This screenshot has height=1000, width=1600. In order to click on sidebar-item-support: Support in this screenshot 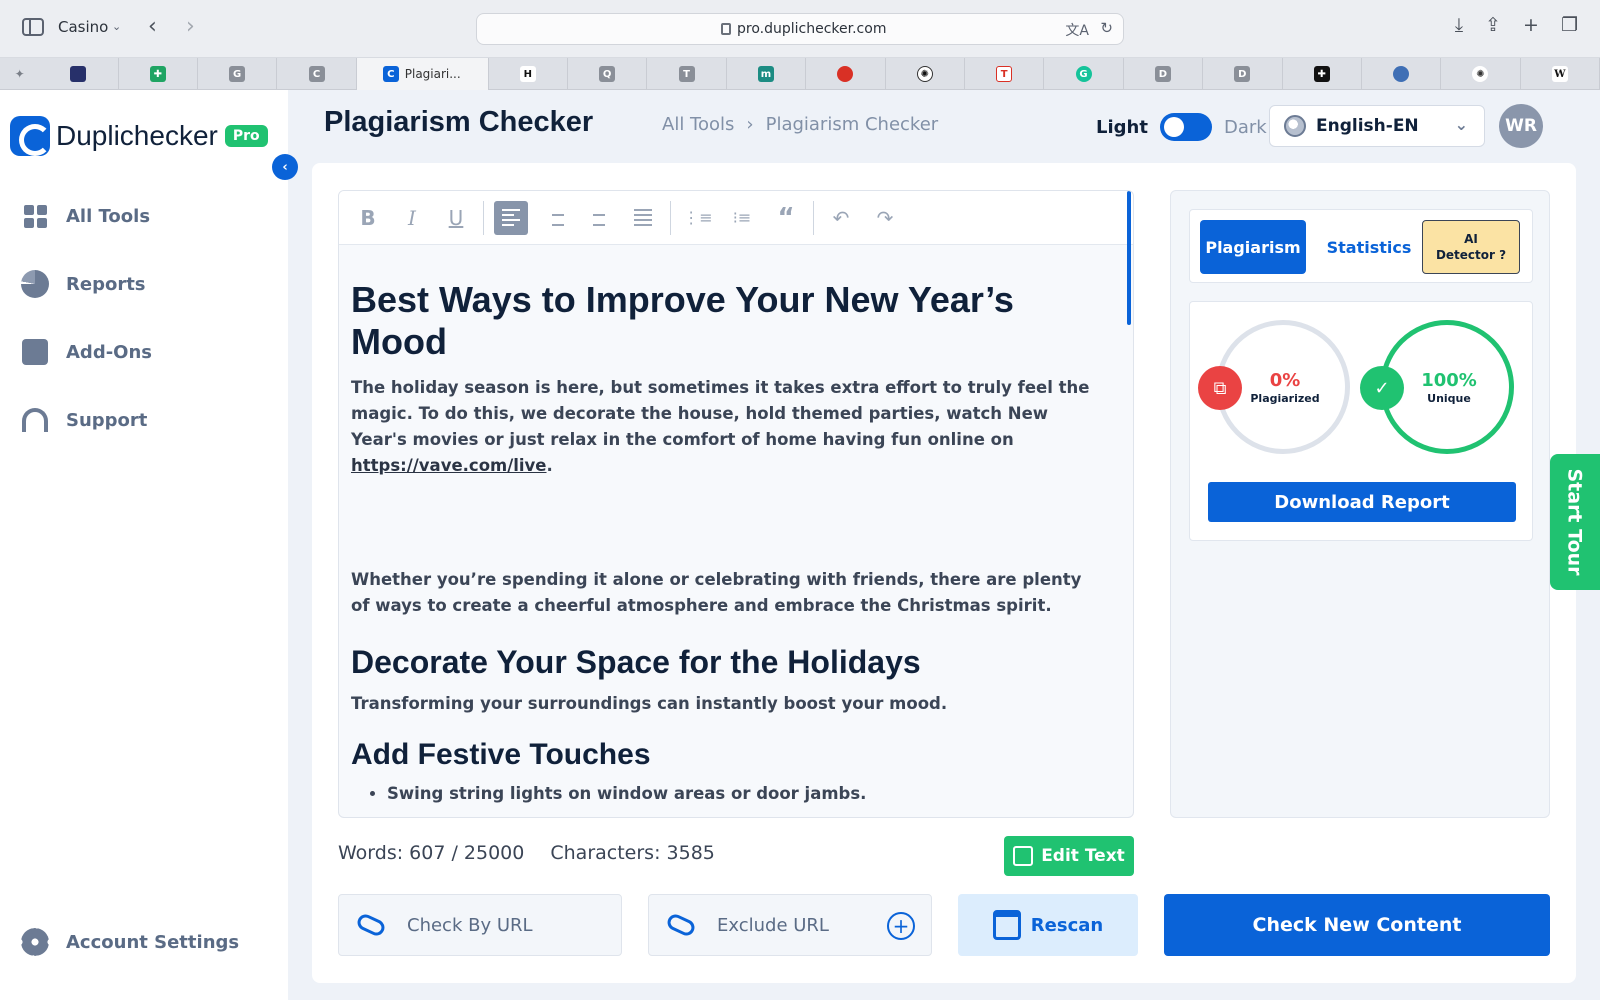, I will do `click(83, 420)`.